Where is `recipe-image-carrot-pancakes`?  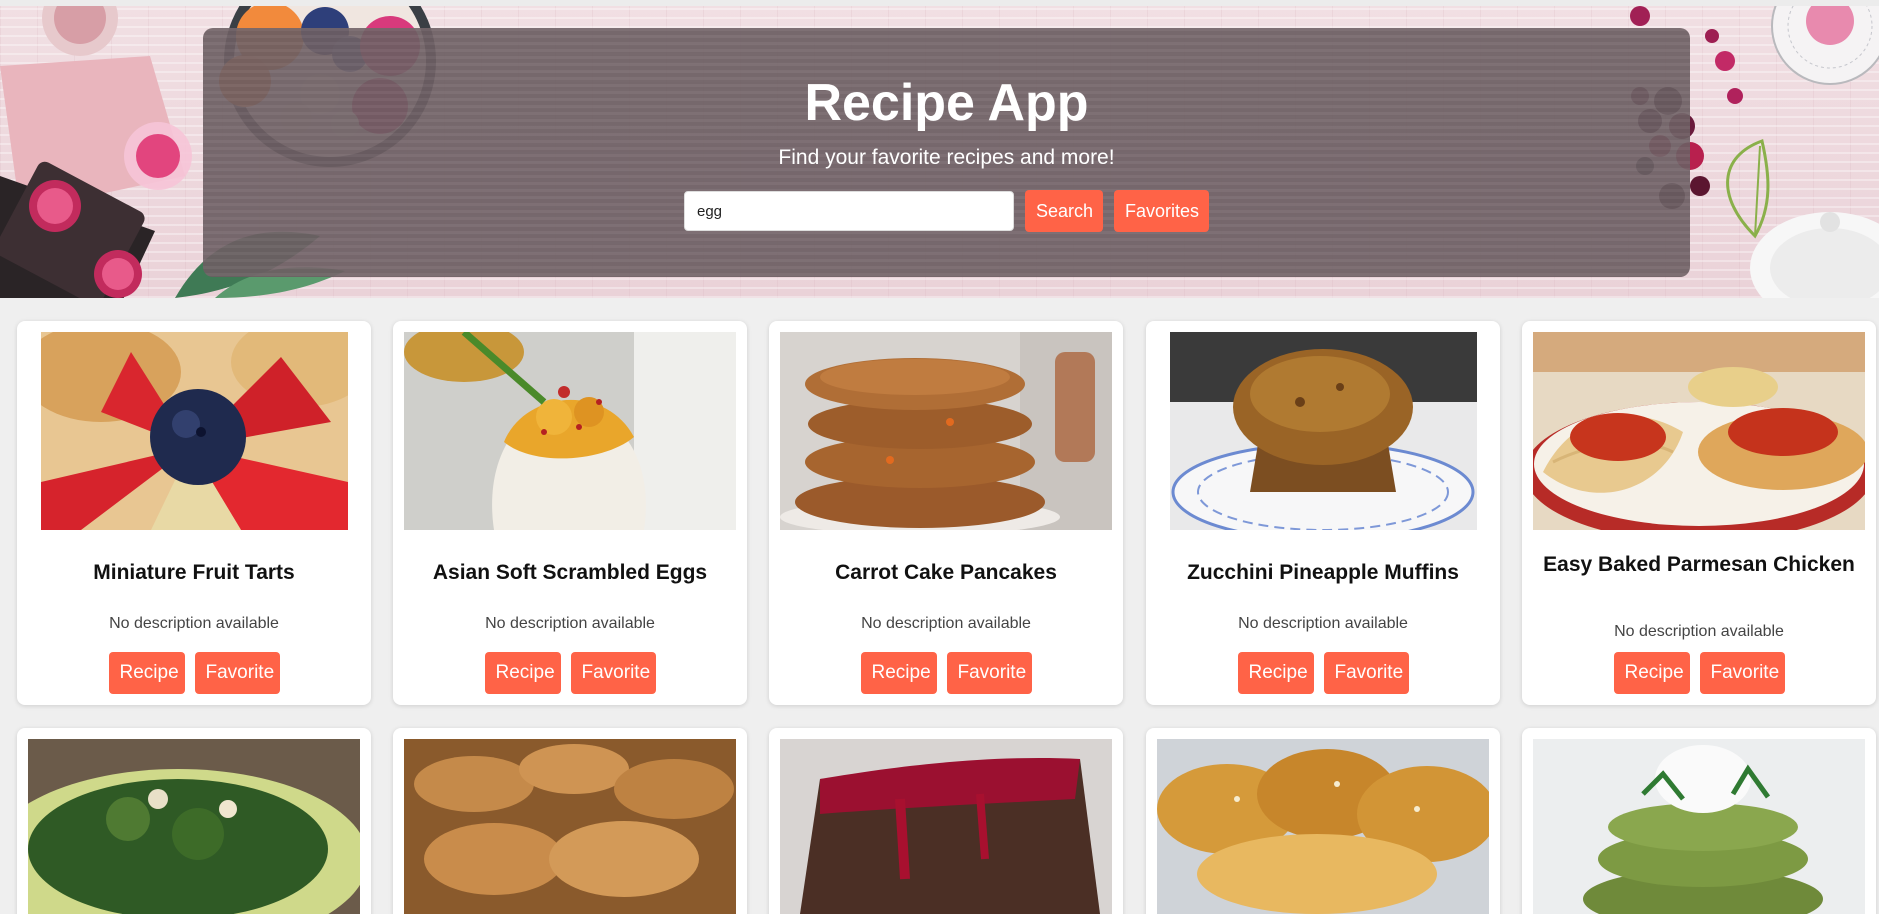
recipe-image-carrot-pancakes is located at coordinates (946, 431).